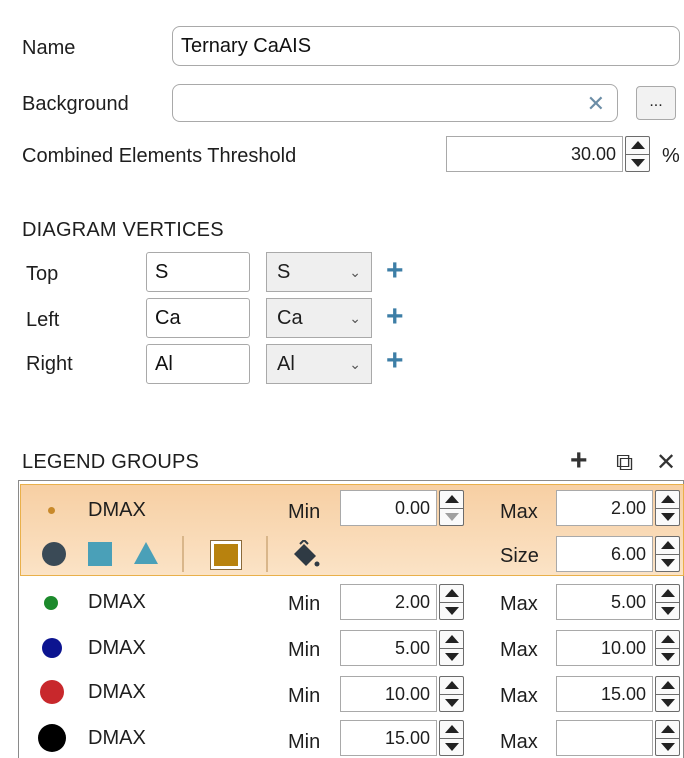  I want to click on threshold-stepper: 30.00, so click(548, 154).